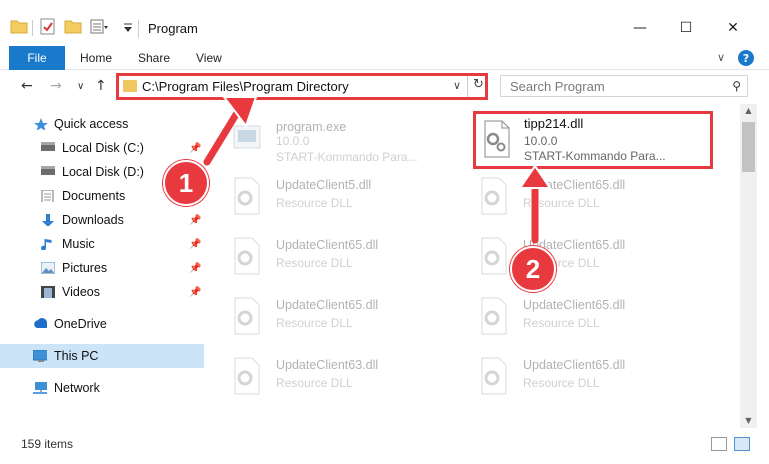  Describe the element at coordinates (533, 269) in the screenshot. I see `step-2-callout: 2` at that location.